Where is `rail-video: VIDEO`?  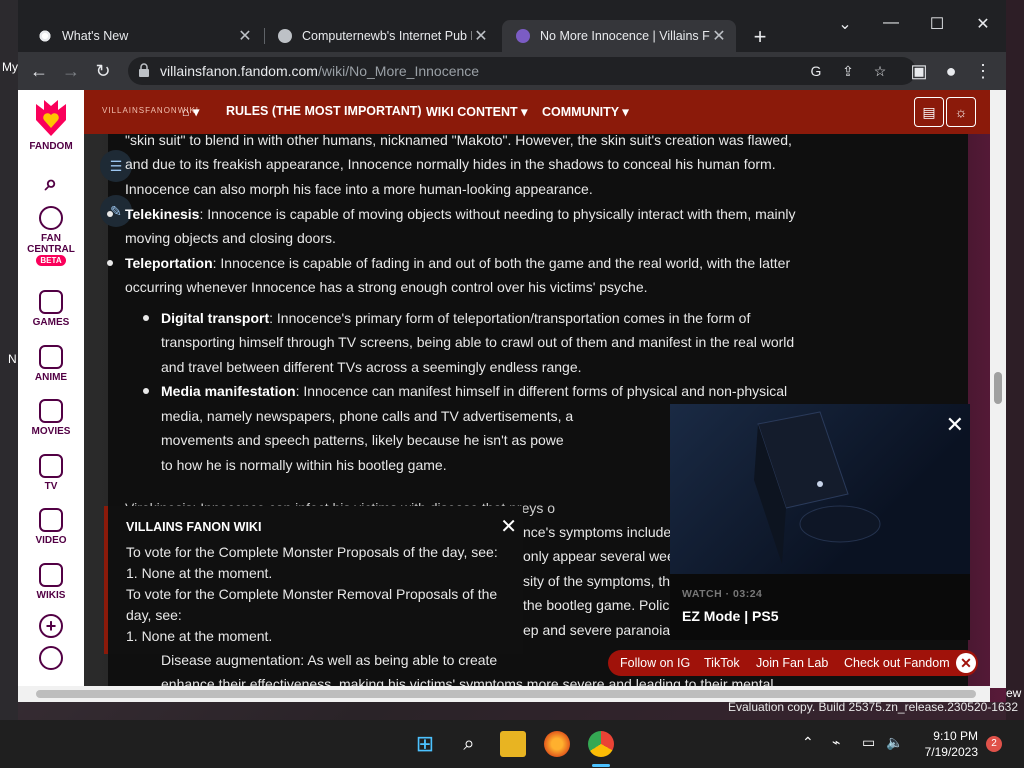
rail-video: VIDEO is located at coordinates (51, 527).